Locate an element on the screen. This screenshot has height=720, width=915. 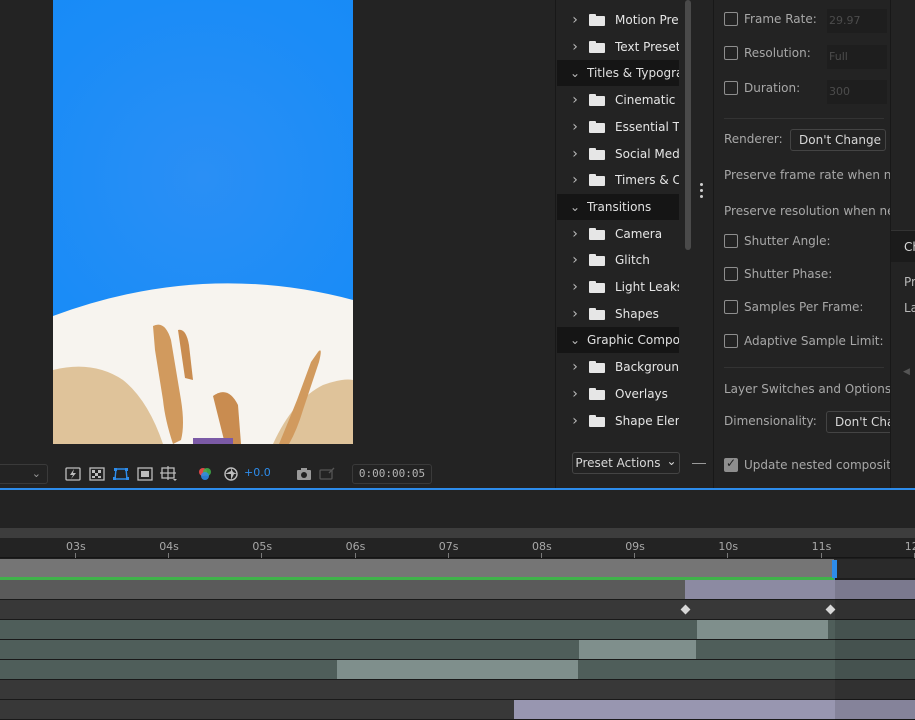
renderer-dropdown: Don't Change is located at coordinates (838, 140).